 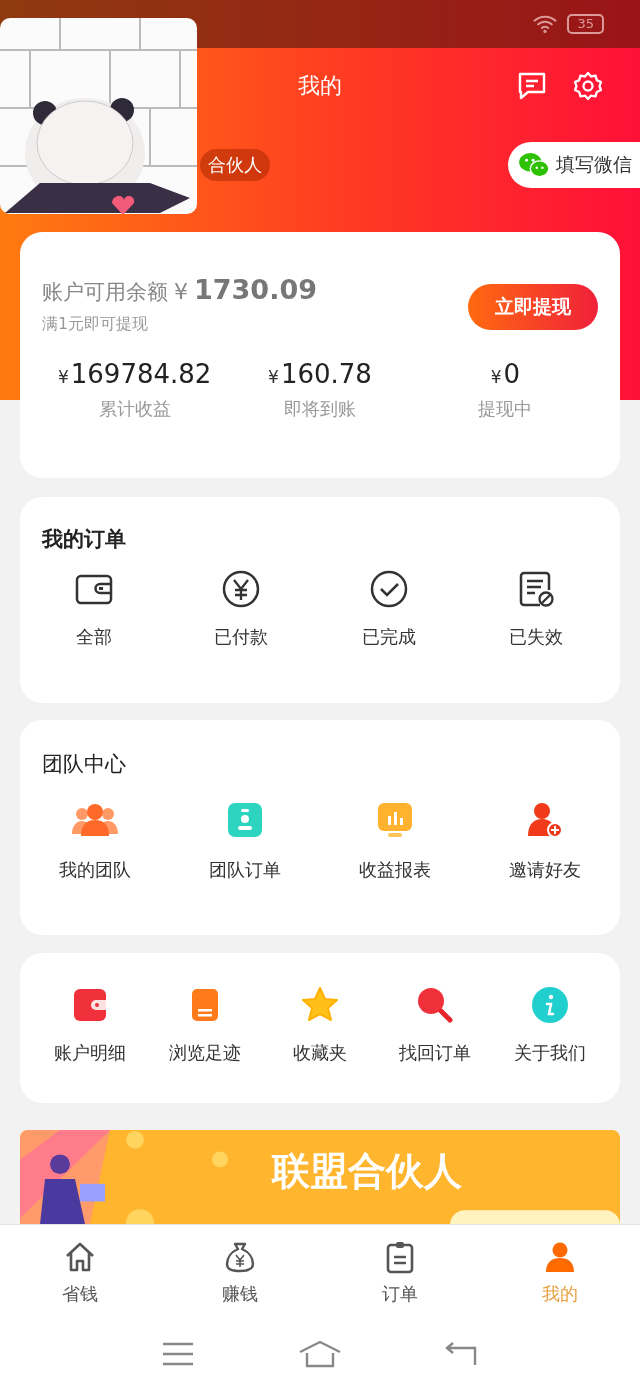 I want to click on order-filter: 全部, so click(x=93, y=609).